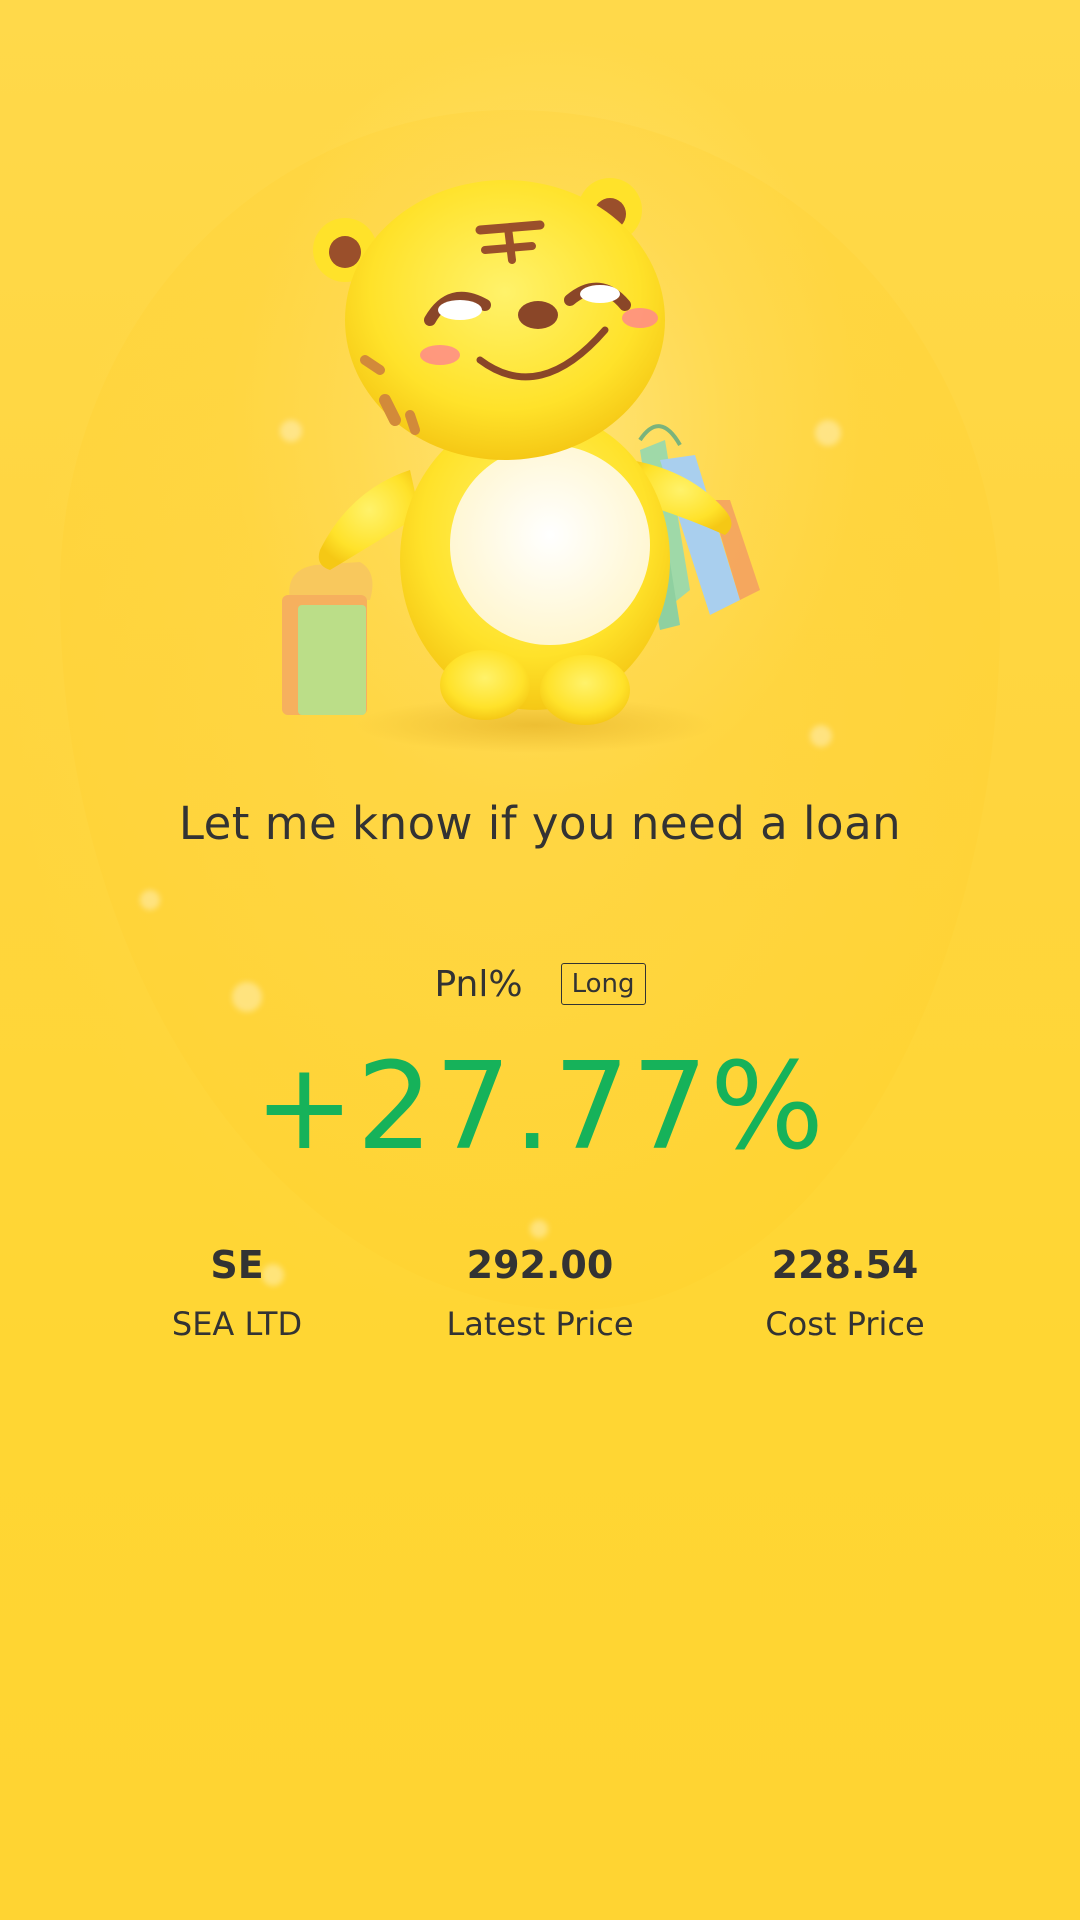 The height and width of the screenshot is (1920, 1080). I want to click on cost-price-label: Cost Price, so click(845, 1324).